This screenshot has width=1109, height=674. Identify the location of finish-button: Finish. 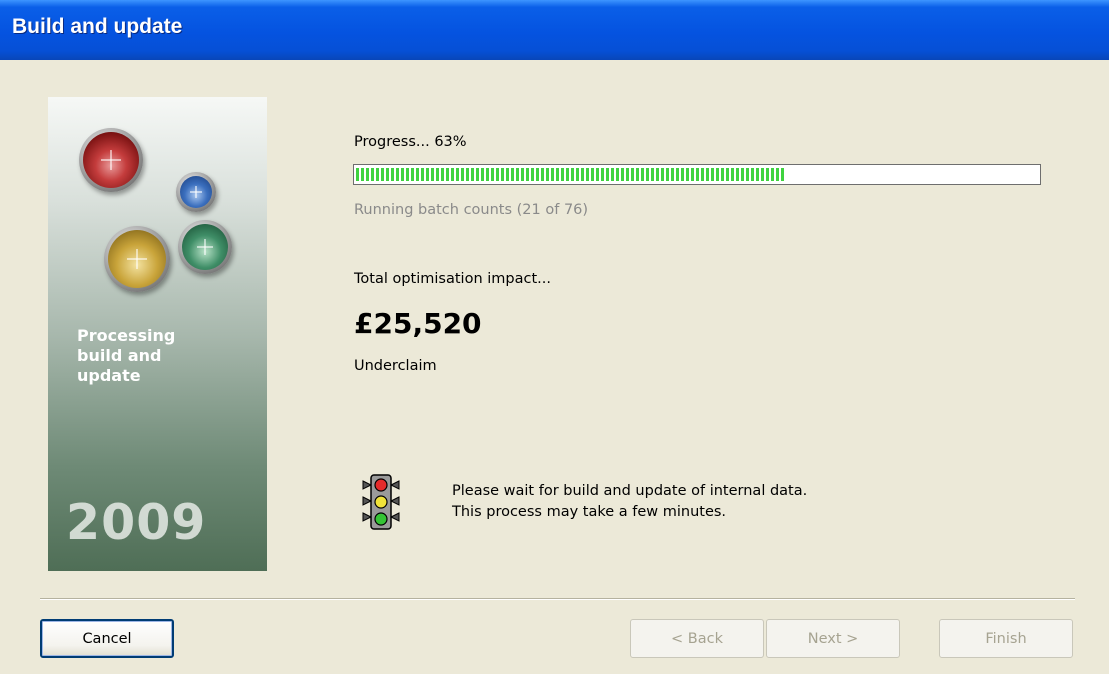
(1006, 638).